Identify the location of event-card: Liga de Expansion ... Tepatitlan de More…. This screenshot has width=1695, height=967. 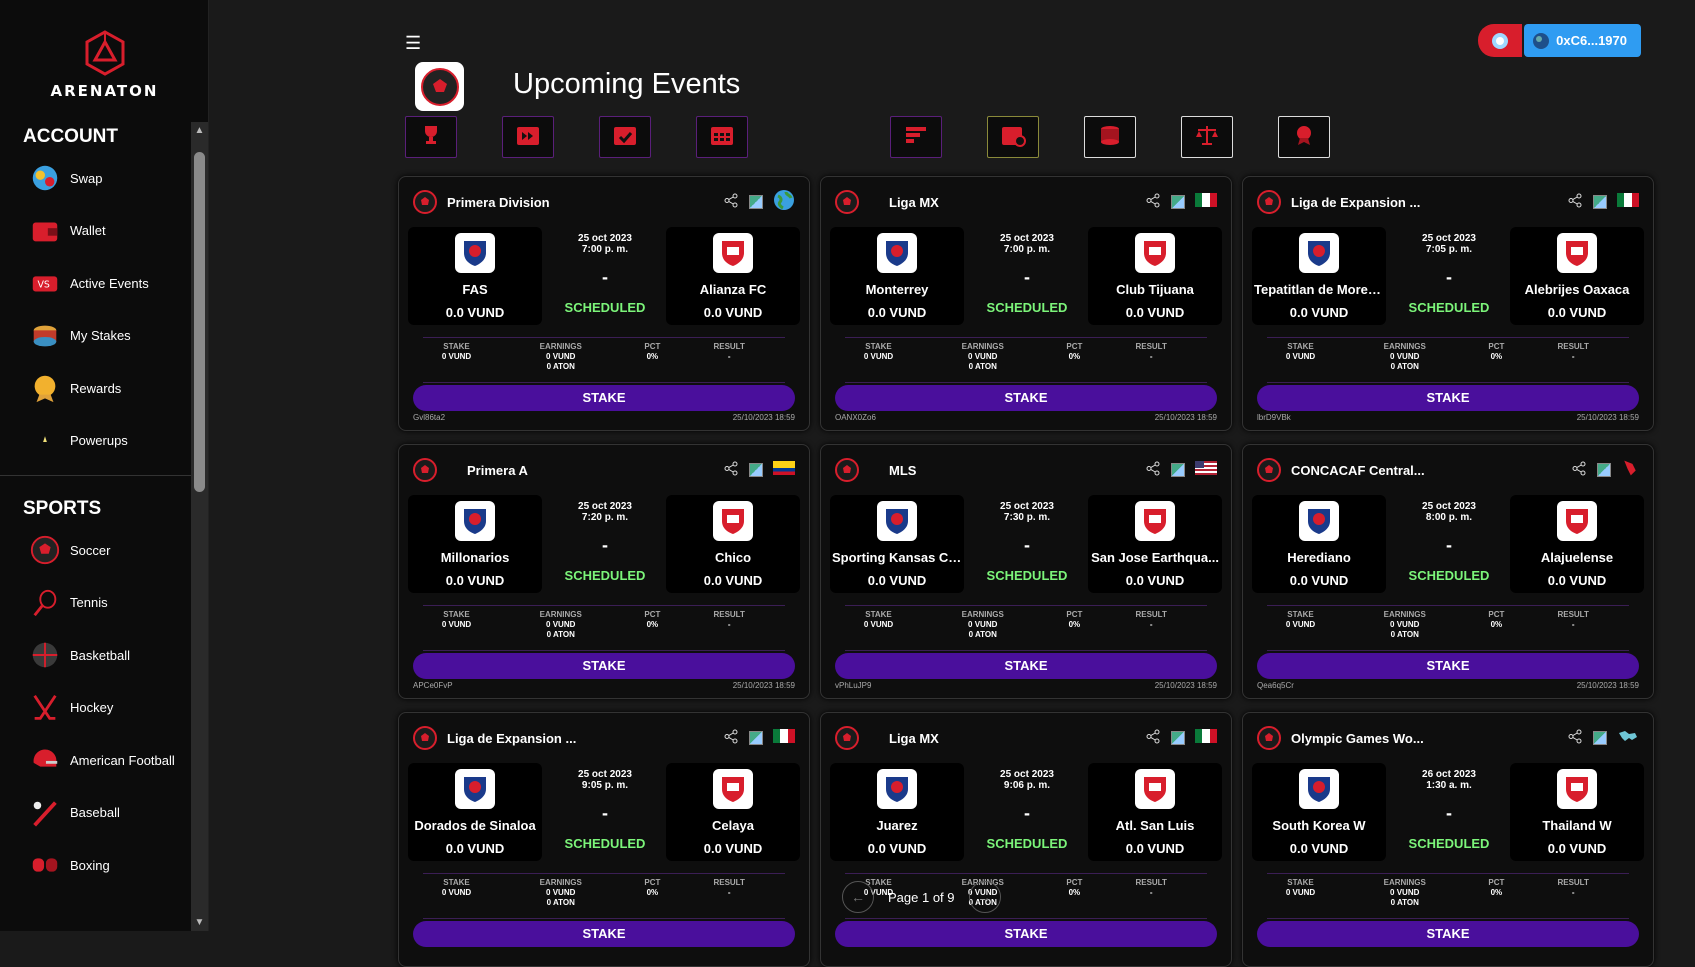
(1448, 303).